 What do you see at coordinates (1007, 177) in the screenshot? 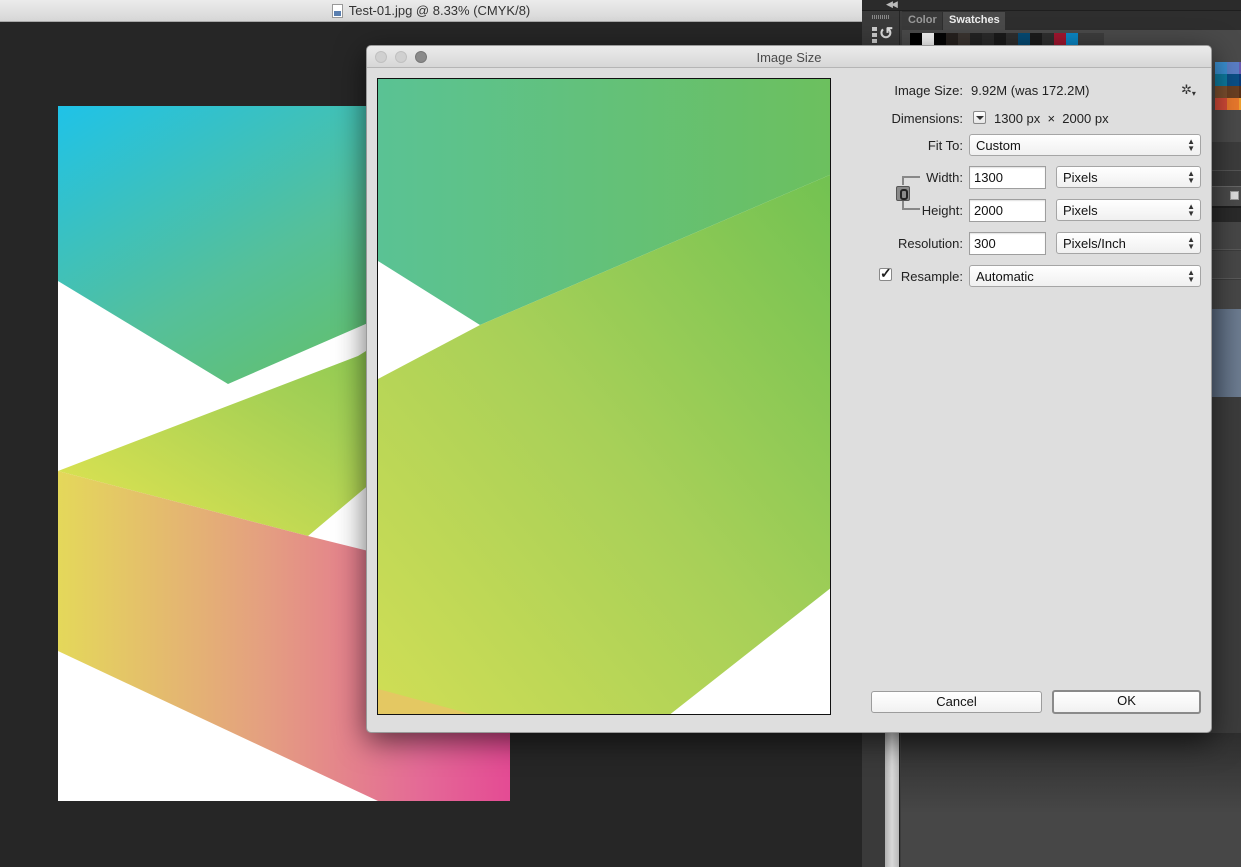
I see `width-input: 1300` at bounding box center [1007, 177].